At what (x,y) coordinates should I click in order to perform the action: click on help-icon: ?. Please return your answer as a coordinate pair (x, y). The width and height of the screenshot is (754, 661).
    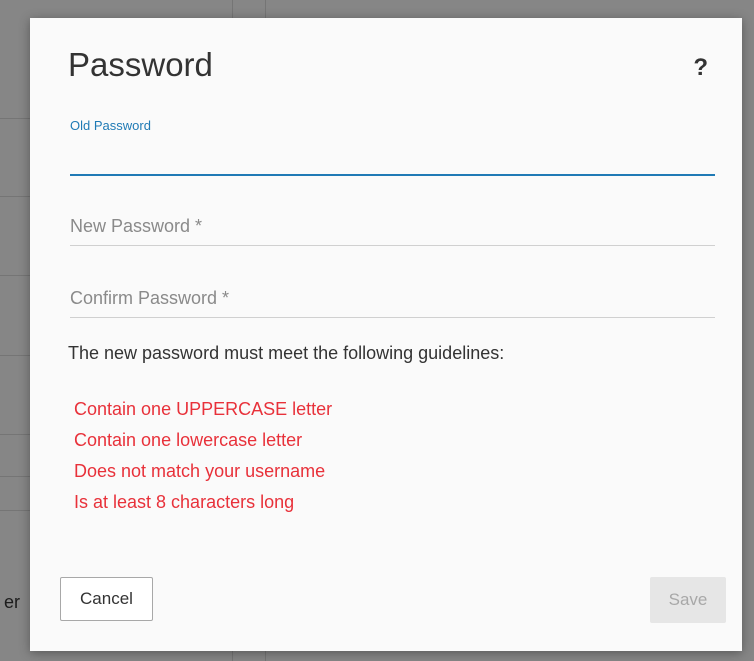
    Looking at the image, I should click on (700, 68).